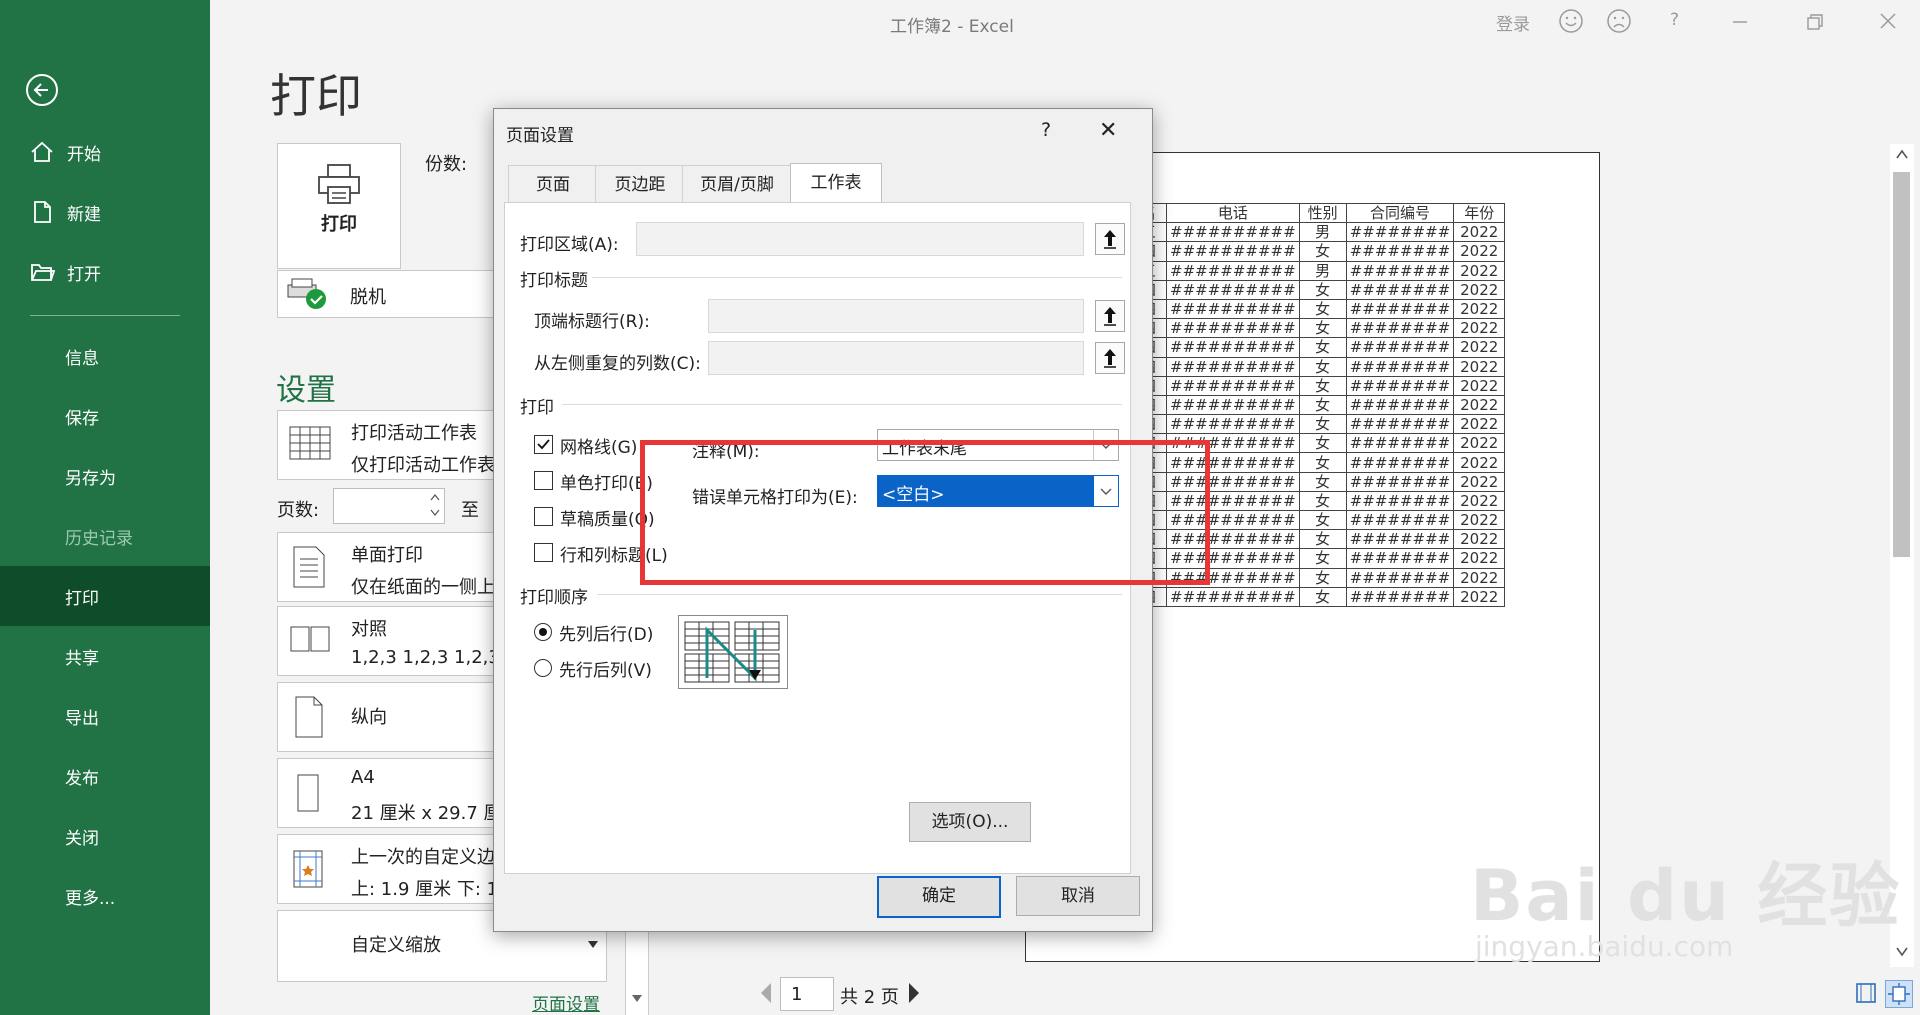 The width and height of the screenshot is (1920, 1015). Describe the element at coordinates (435, 505) in the screenshot. I see `spinner-icon` at that location.